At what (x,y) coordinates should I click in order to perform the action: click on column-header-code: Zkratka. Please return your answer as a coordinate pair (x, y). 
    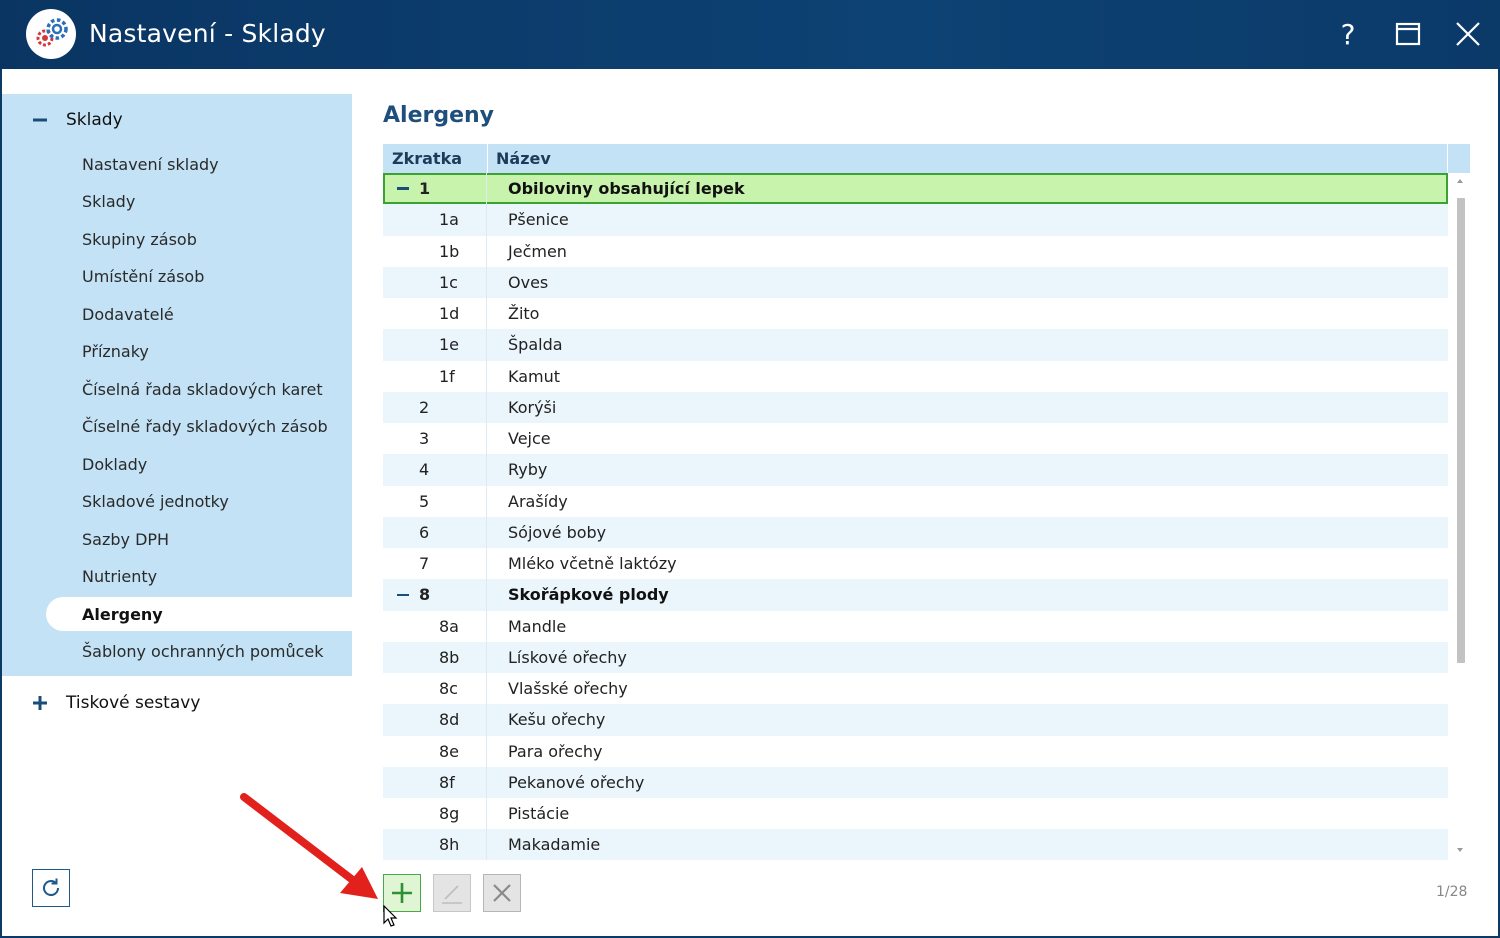
    Looking at the image, I should click on (439, 158).